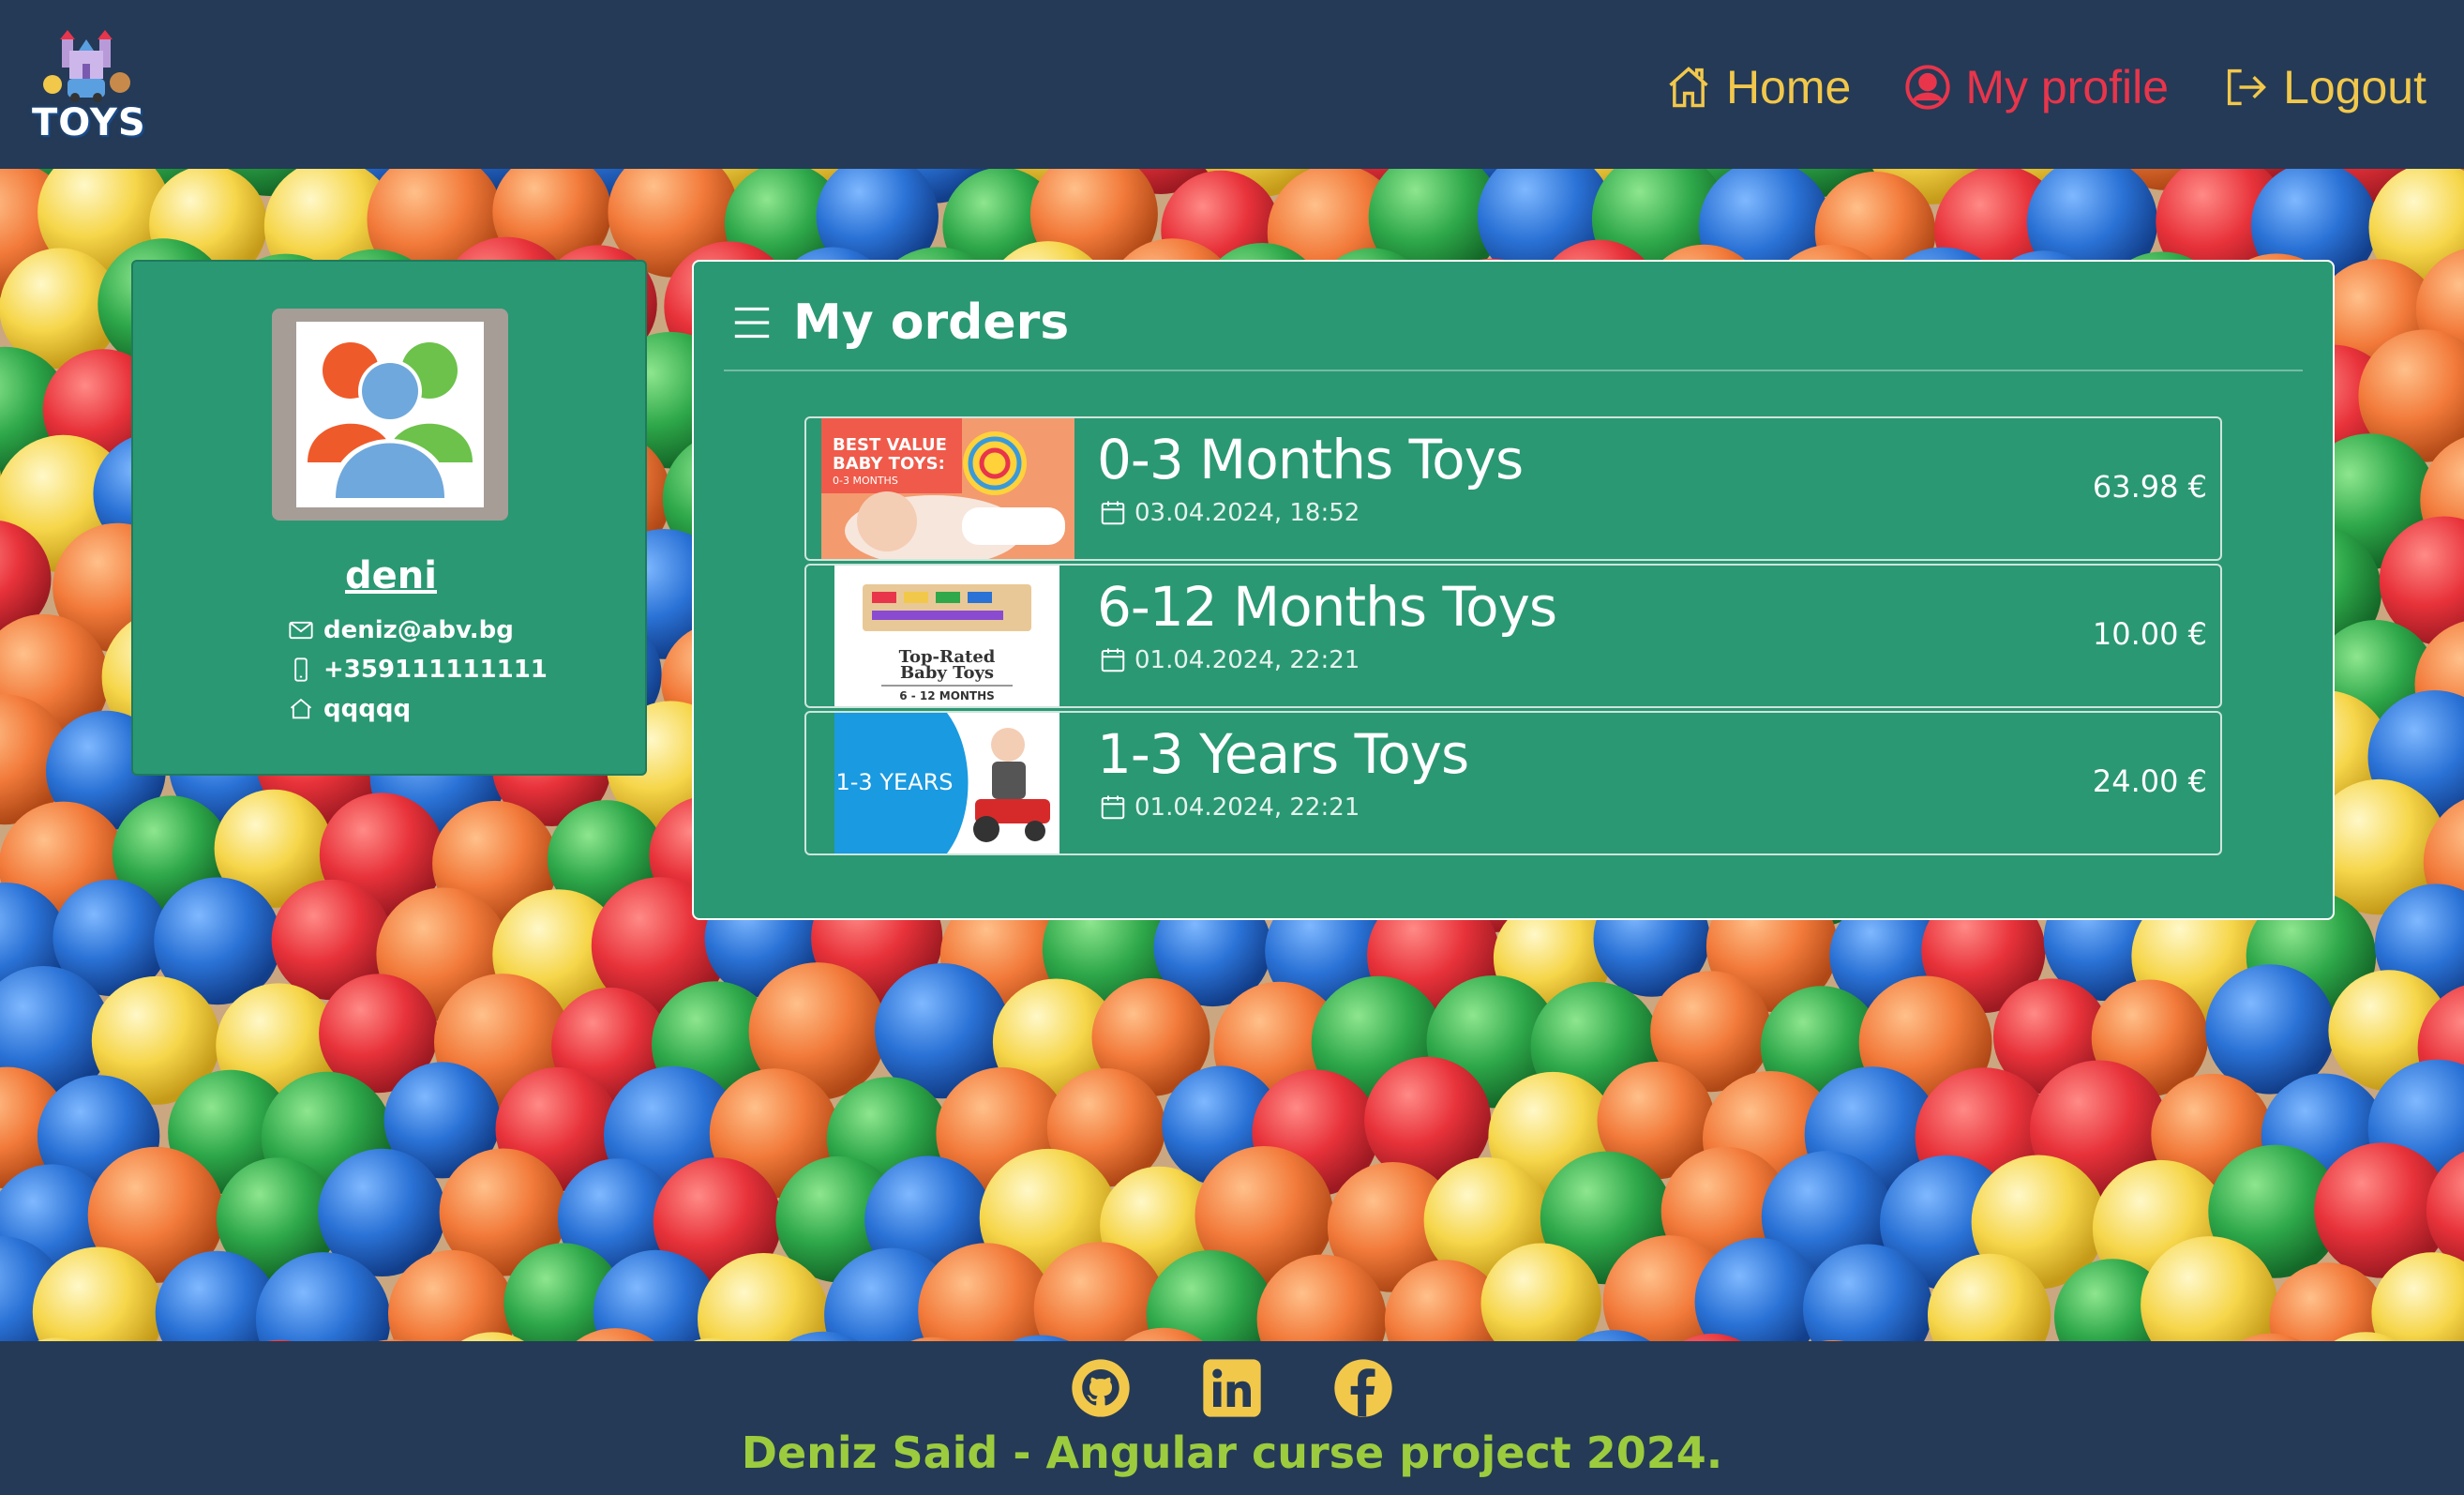  What do you see at coordinates (1513, 370) in the screenshot?
I see `divider` at bounding box center [1513, 370].